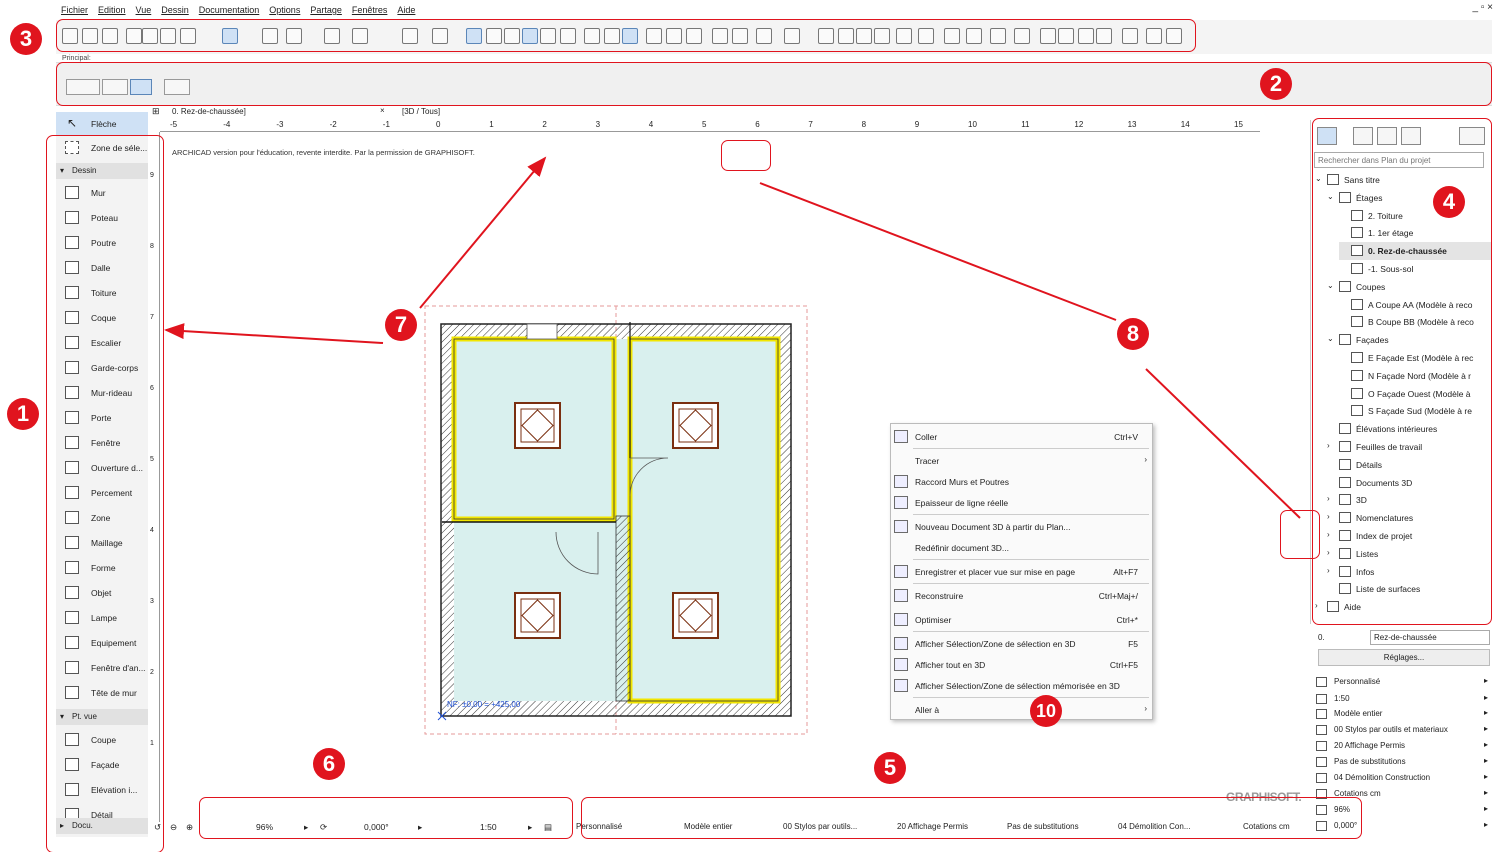 Image resolution: width=1501 pixels, height=852 pixels. What do you see at coordinates (274, 333) in the screenshot?
I see `arrow-to-toolbox` at bounding box center [274, 333].